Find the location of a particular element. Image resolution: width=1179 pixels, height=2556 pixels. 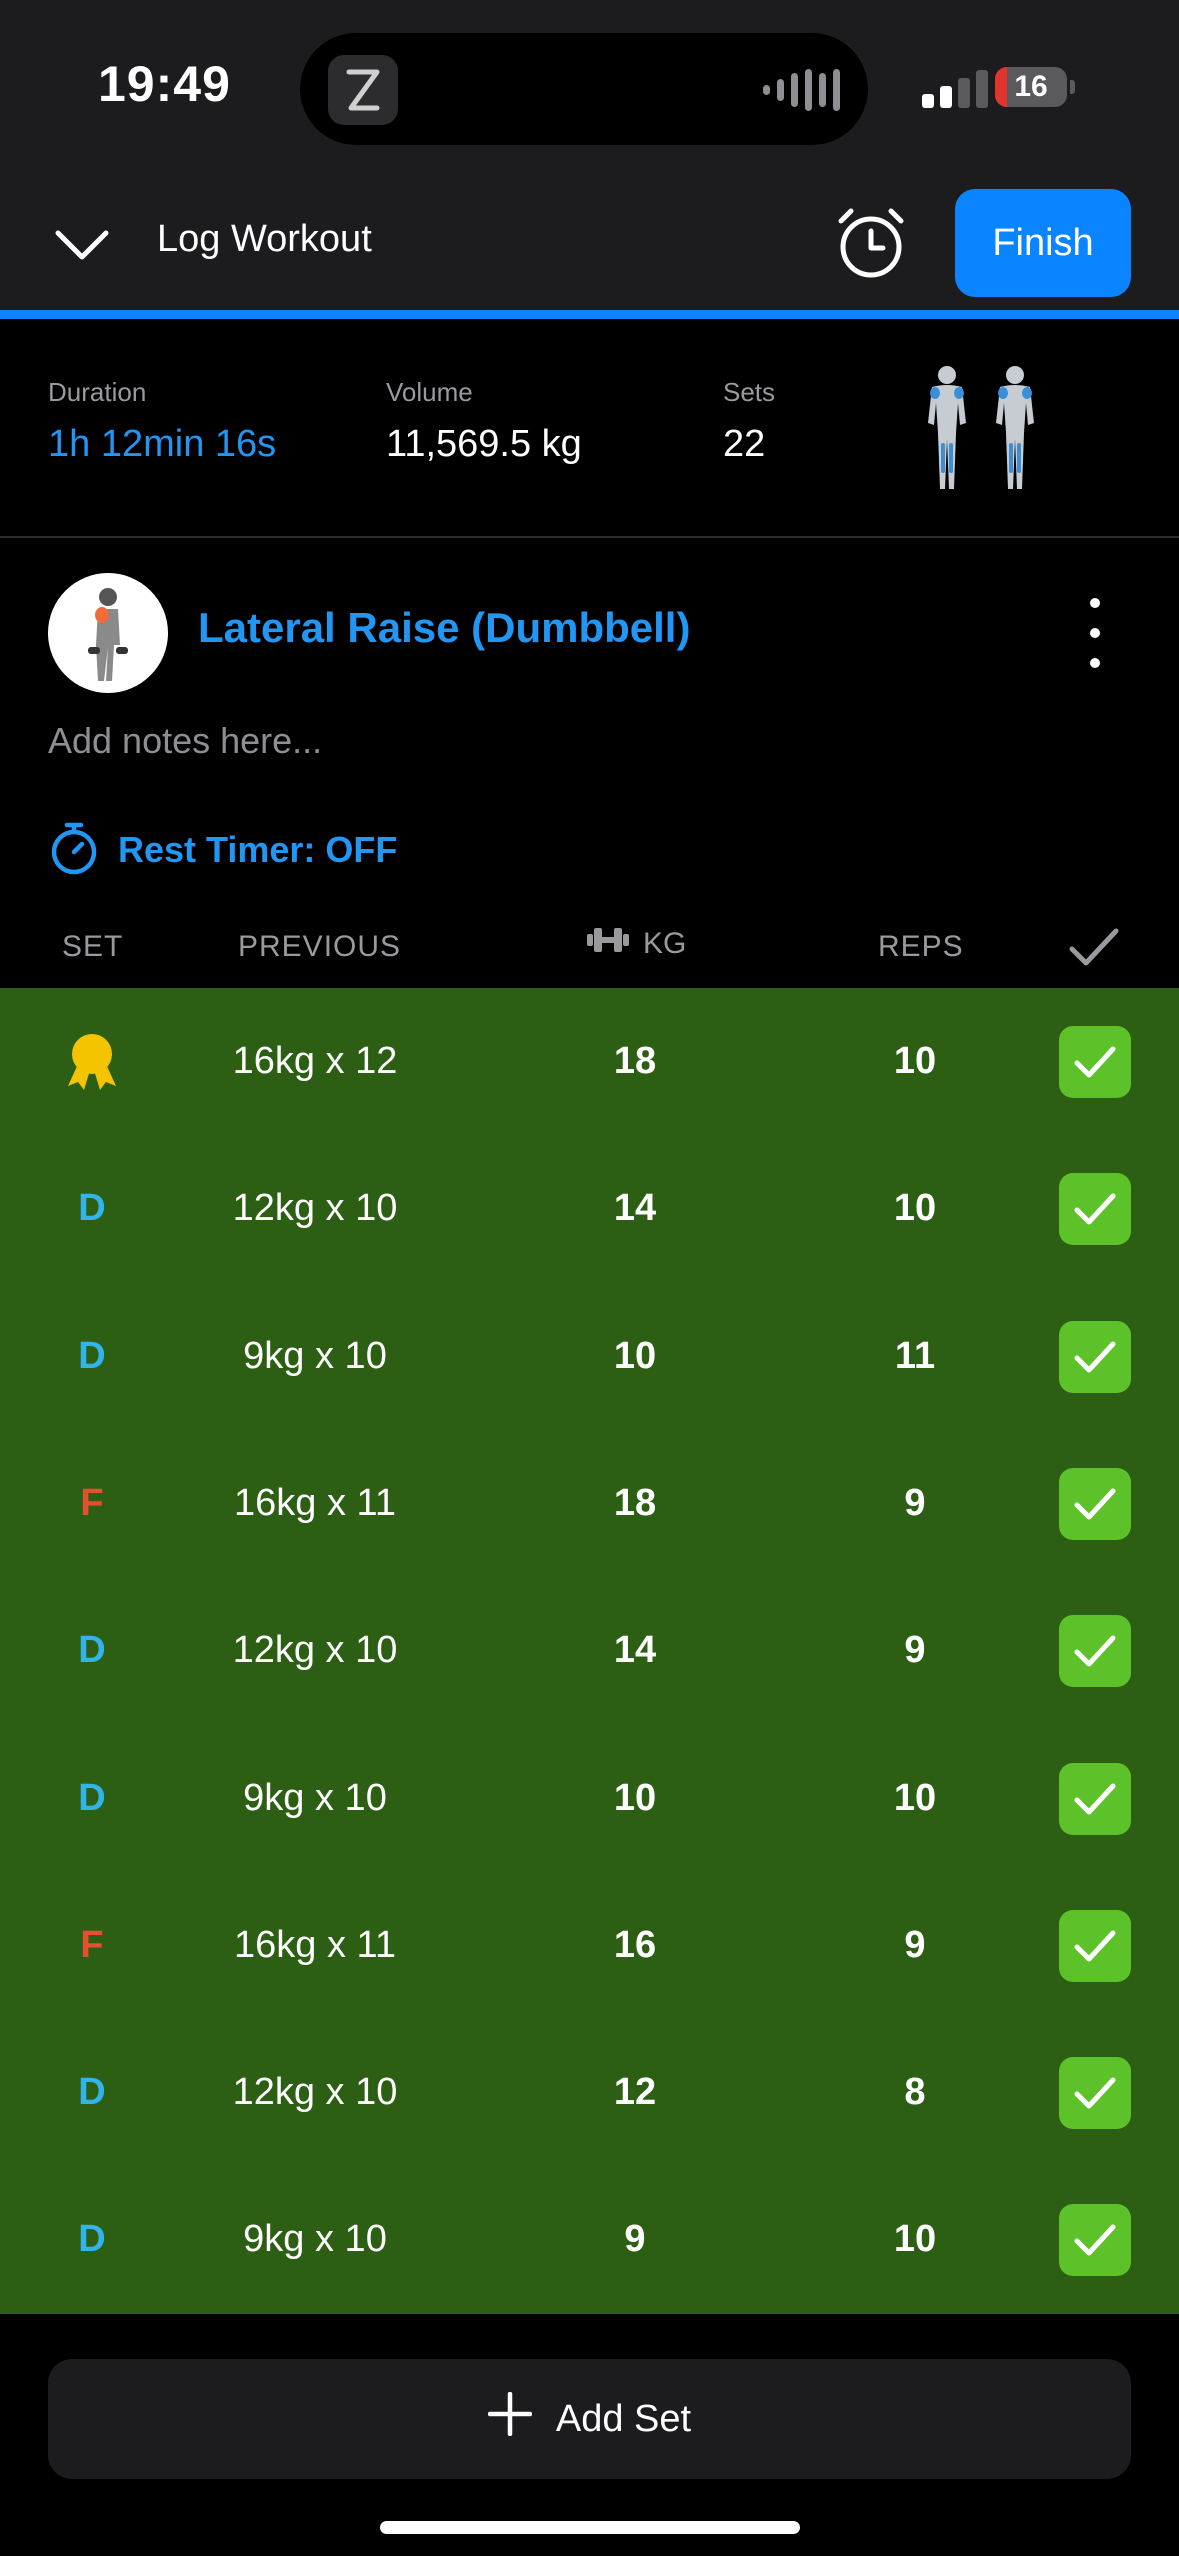

volume-label: Volume is located at coordinates (429, 392).